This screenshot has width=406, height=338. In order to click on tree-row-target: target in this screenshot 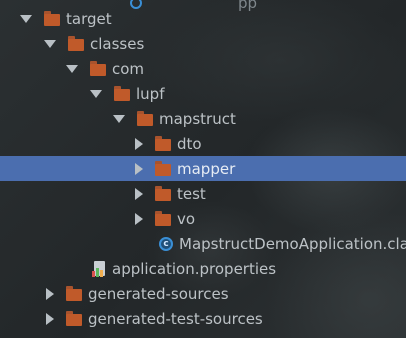, I will do `click(203, 18)`.